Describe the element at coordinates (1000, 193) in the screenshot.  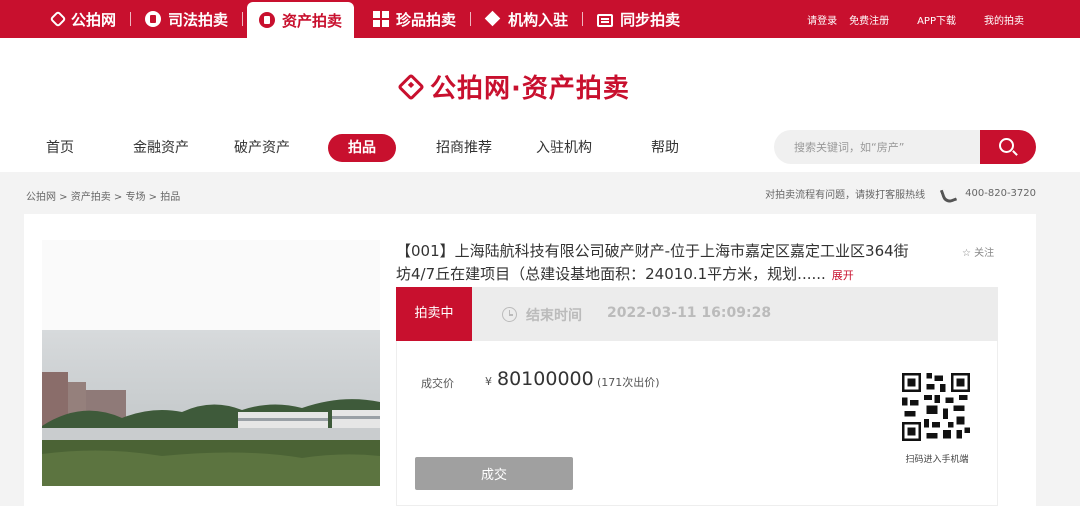
I see `hotline-number: 400-820-3720` at that location.